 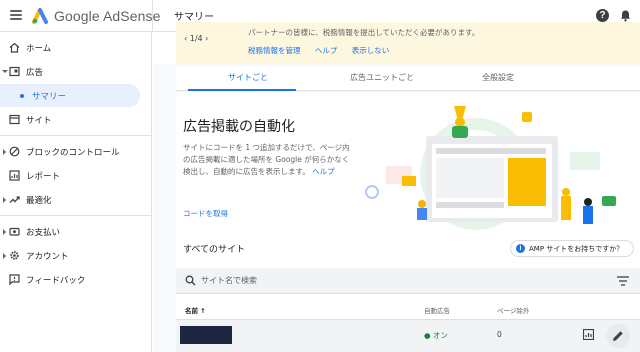 I want to click on ads-icon, so click(x=14, y=71).